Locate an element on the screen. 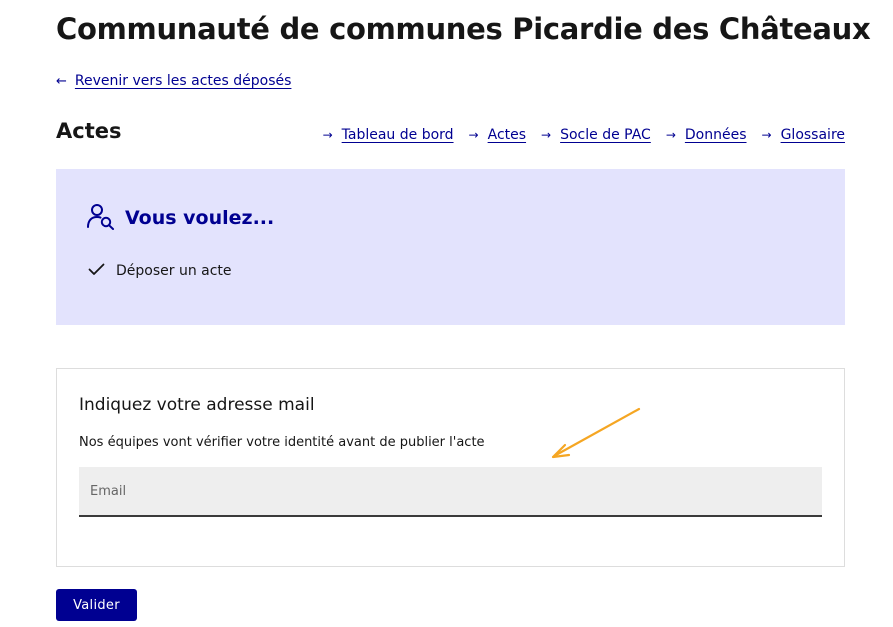 The image size is (893, 627). nav-link-label: Tableau de bord is located at coordinates (397, 135).